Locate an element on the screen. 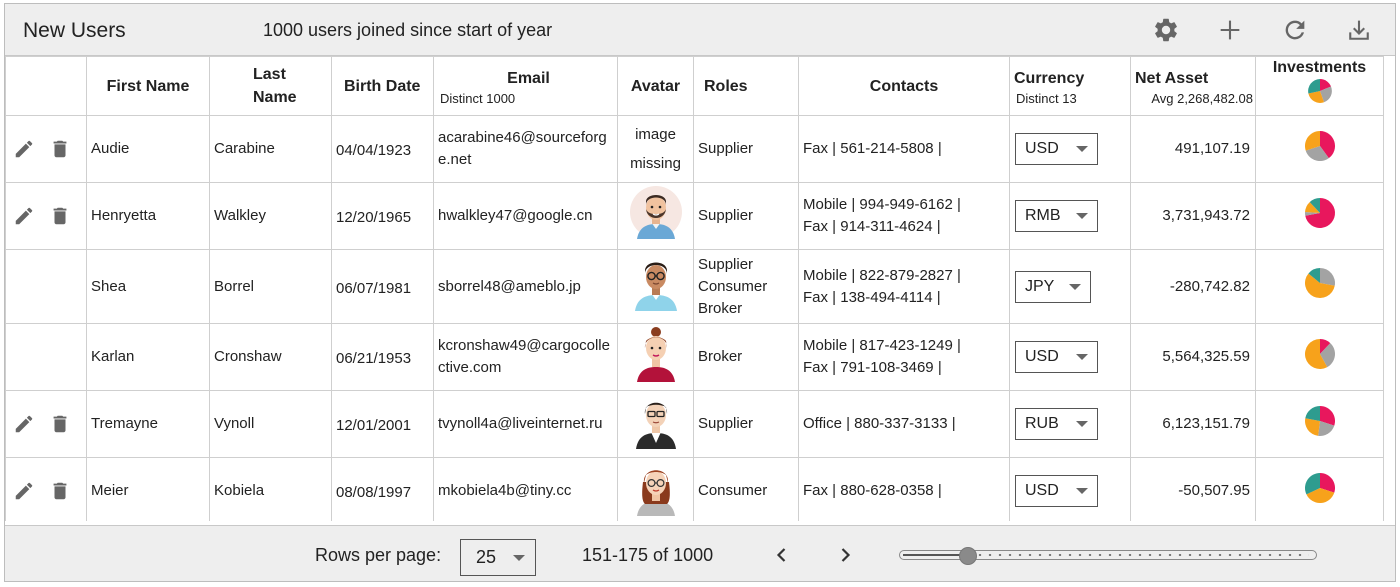 This screenshot has width=1400, height=587. cell-first-name: Shea is located at coordinates (148, 286).